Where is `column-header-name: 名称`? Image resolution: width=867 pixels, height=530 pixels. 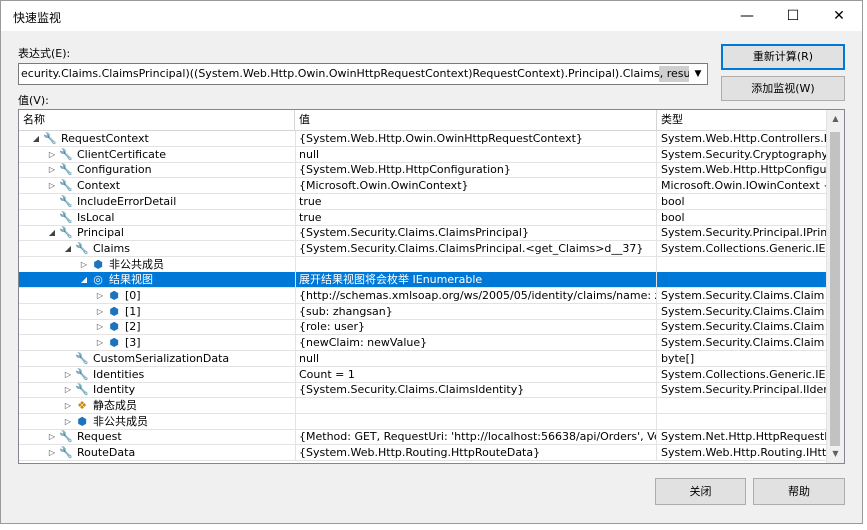
column-header-name: 名称 is located at coordinates (157, 120).